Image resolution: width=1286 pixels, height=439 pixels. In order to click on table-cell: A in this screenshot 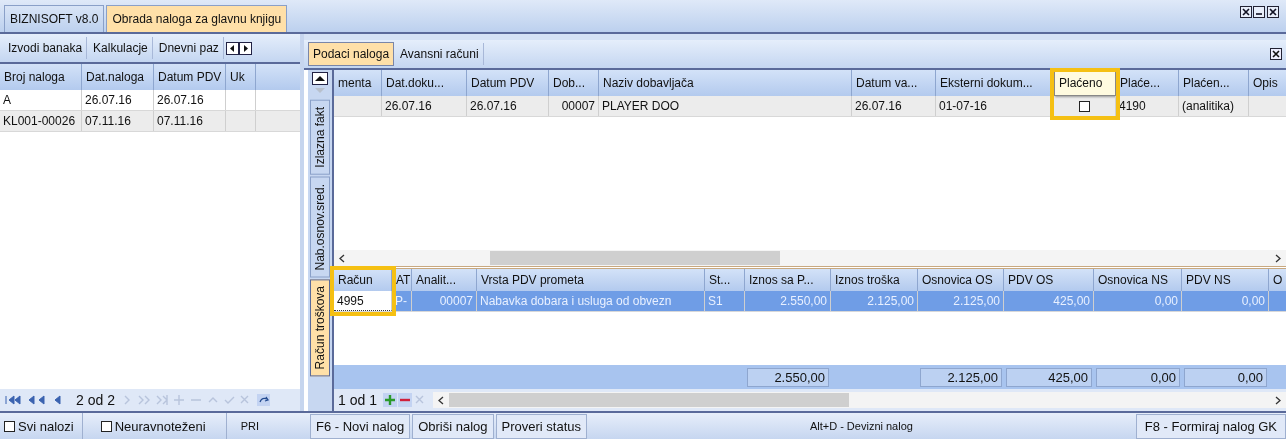, I will do `click(7, 100)`.